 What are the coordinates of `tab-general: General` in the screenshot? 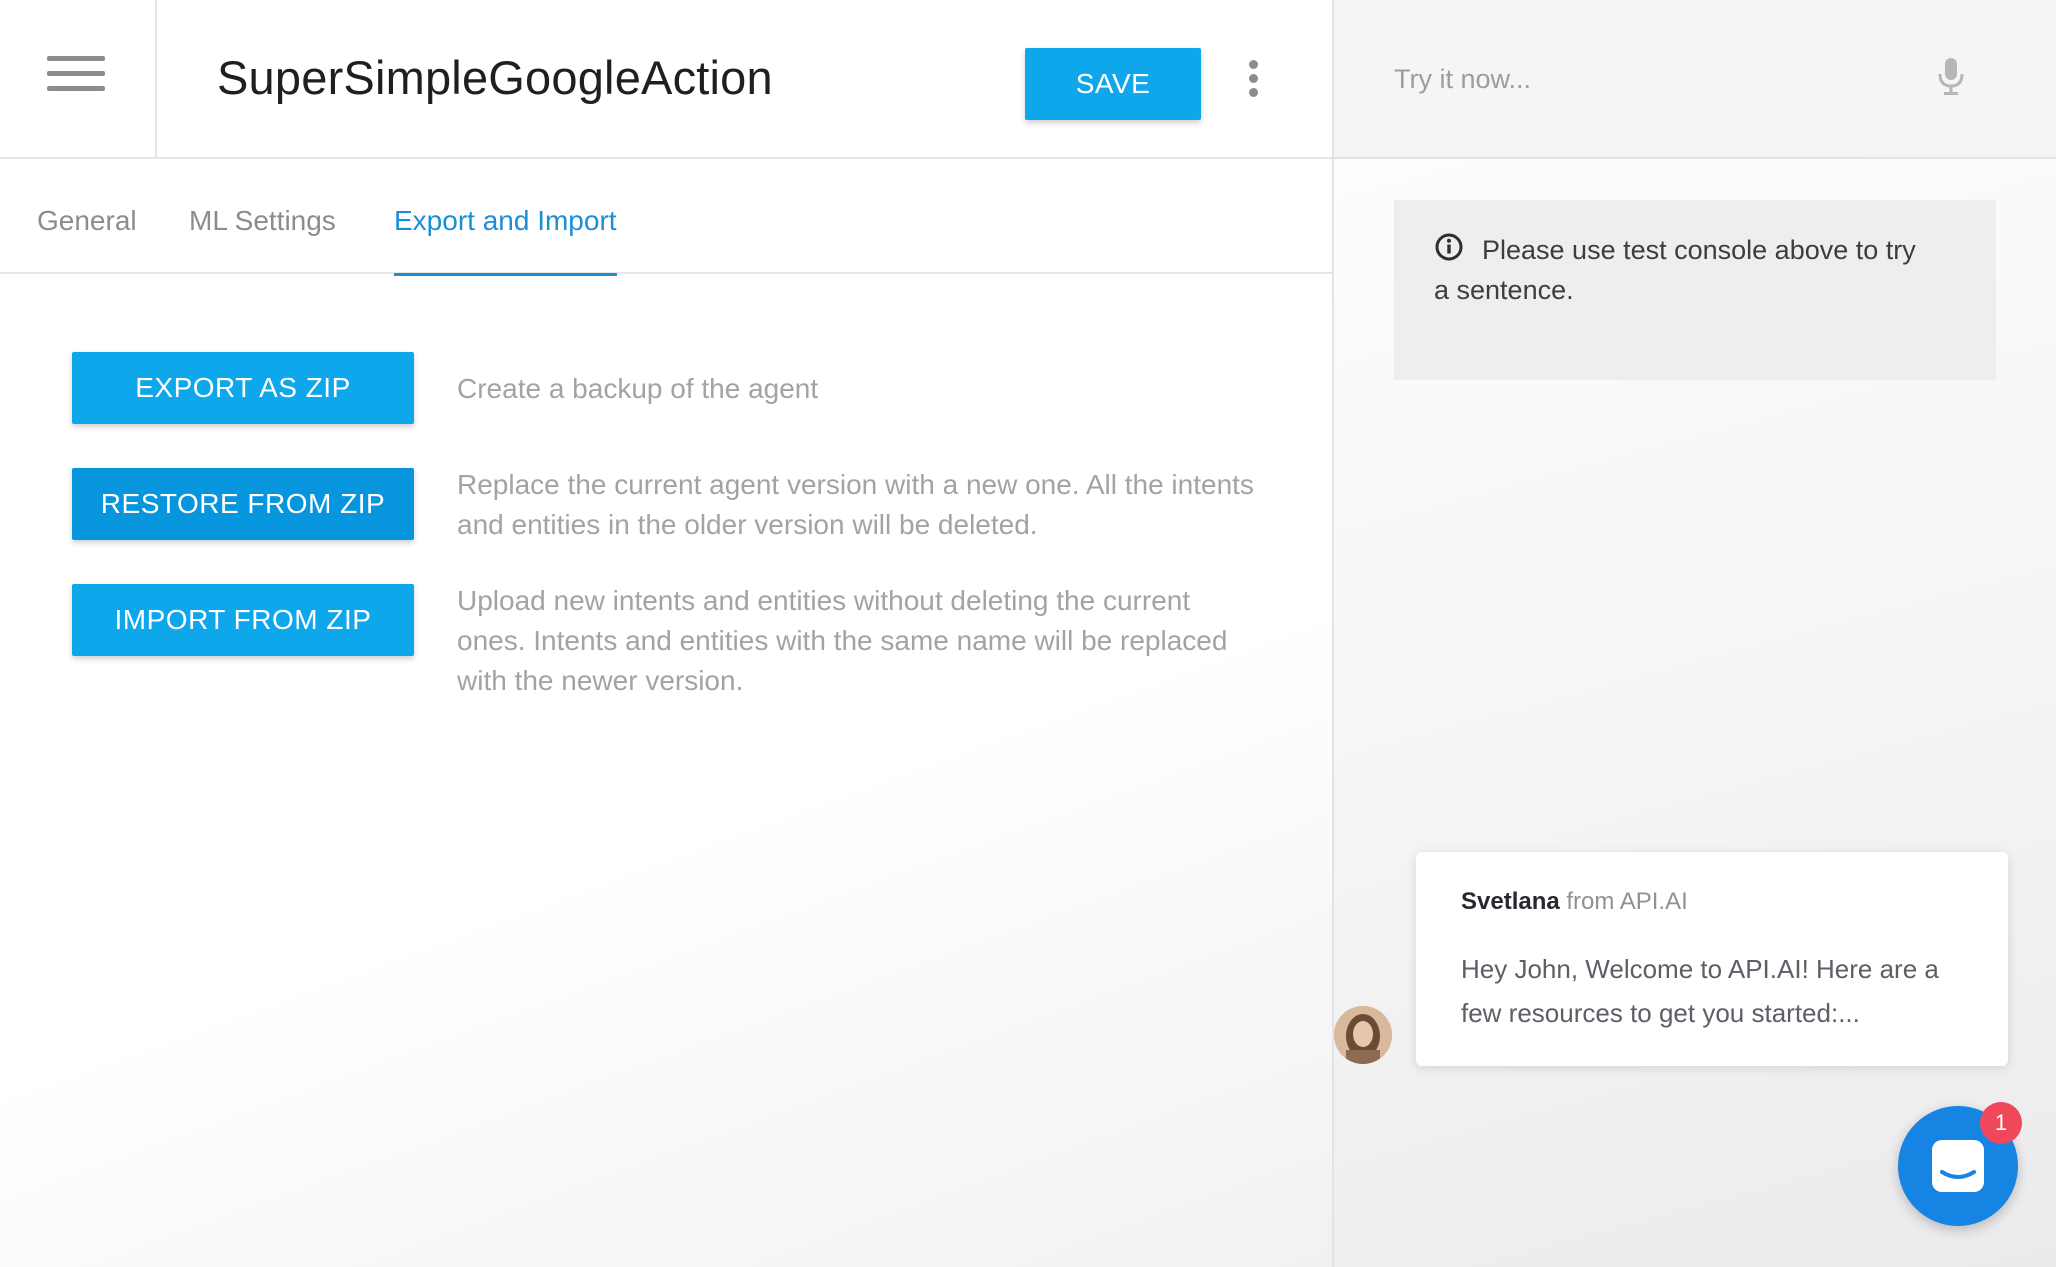 It's located at (87, 217).